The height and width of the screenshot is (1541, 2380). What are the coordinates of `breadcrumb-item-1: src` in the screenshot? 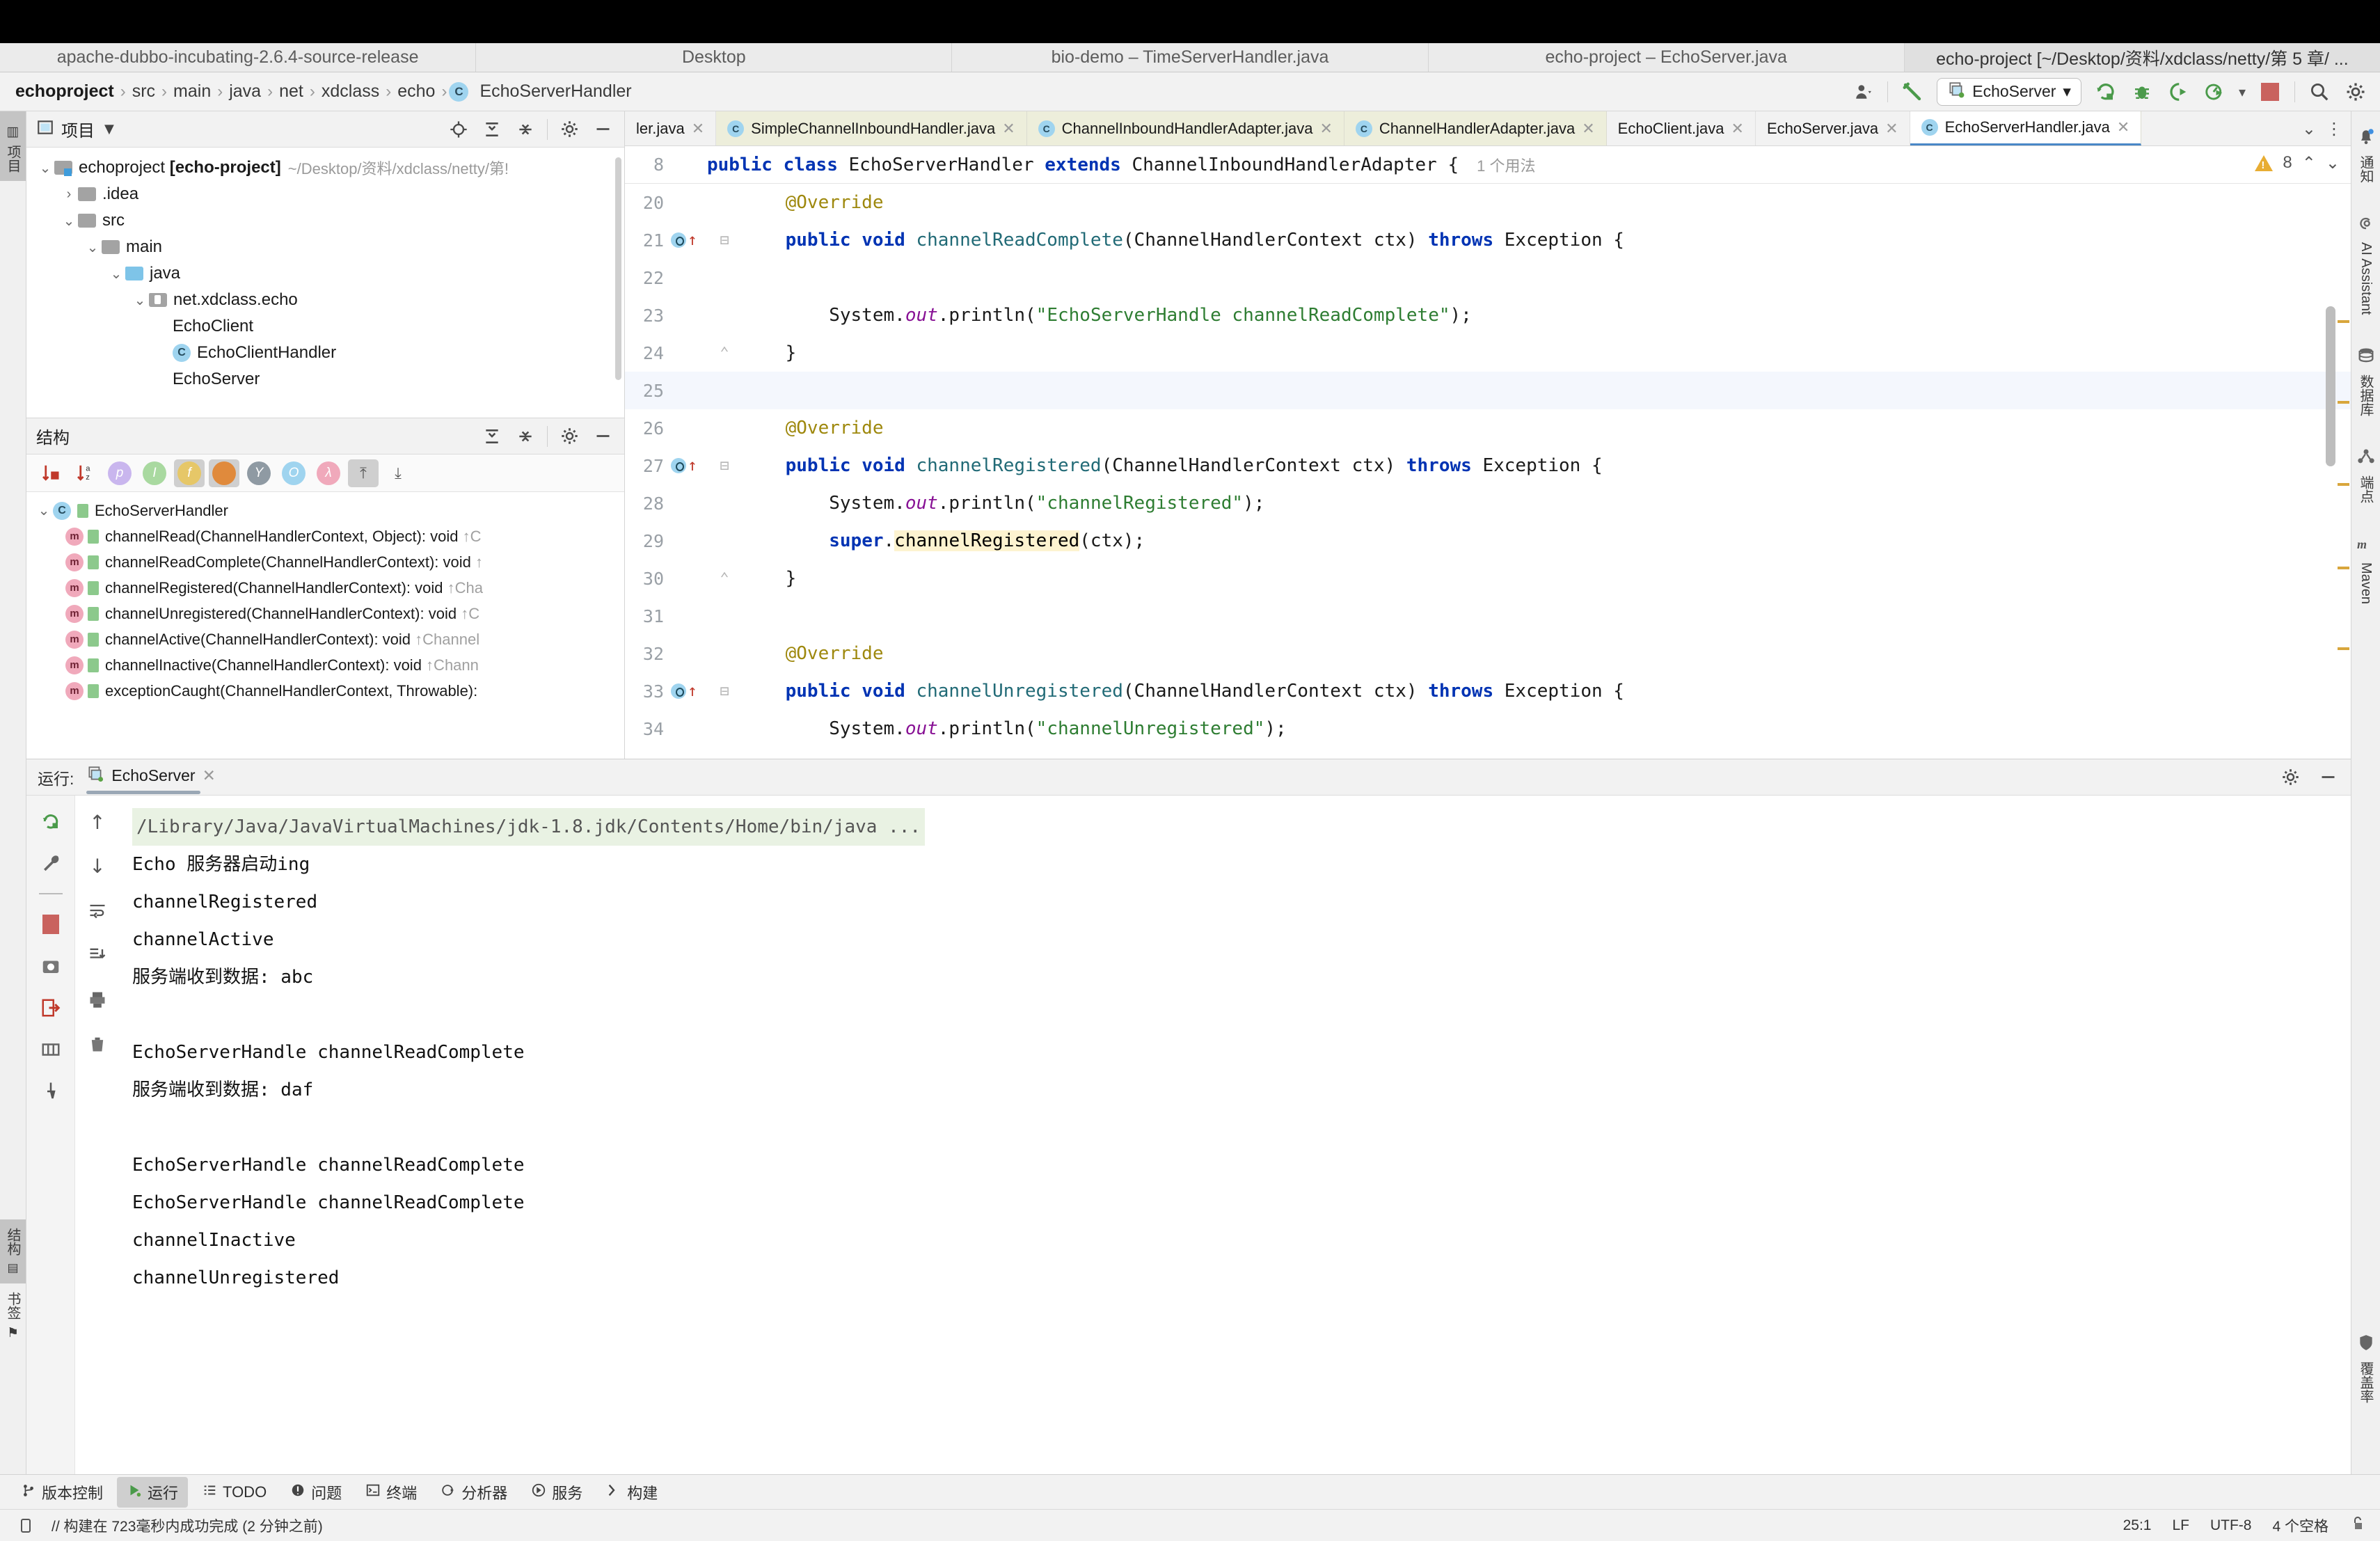 It's located at (143, 91).